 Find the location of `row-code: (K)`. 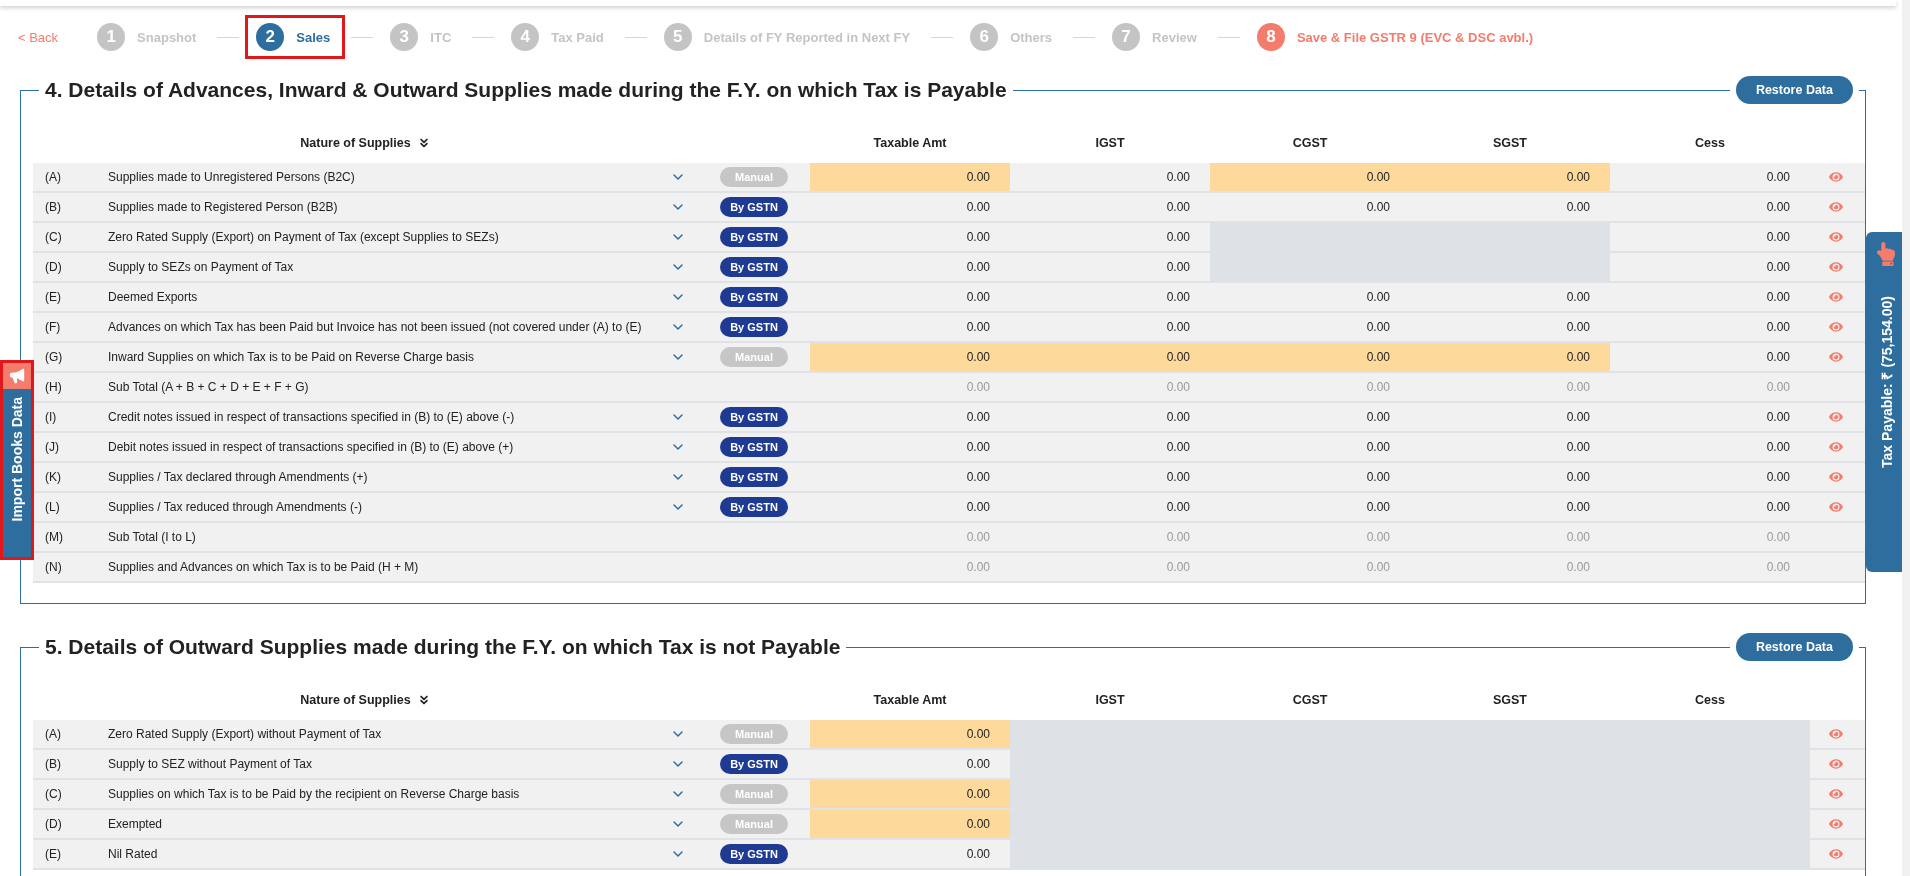

row-code: (K) is located at coordinates (53, 477).